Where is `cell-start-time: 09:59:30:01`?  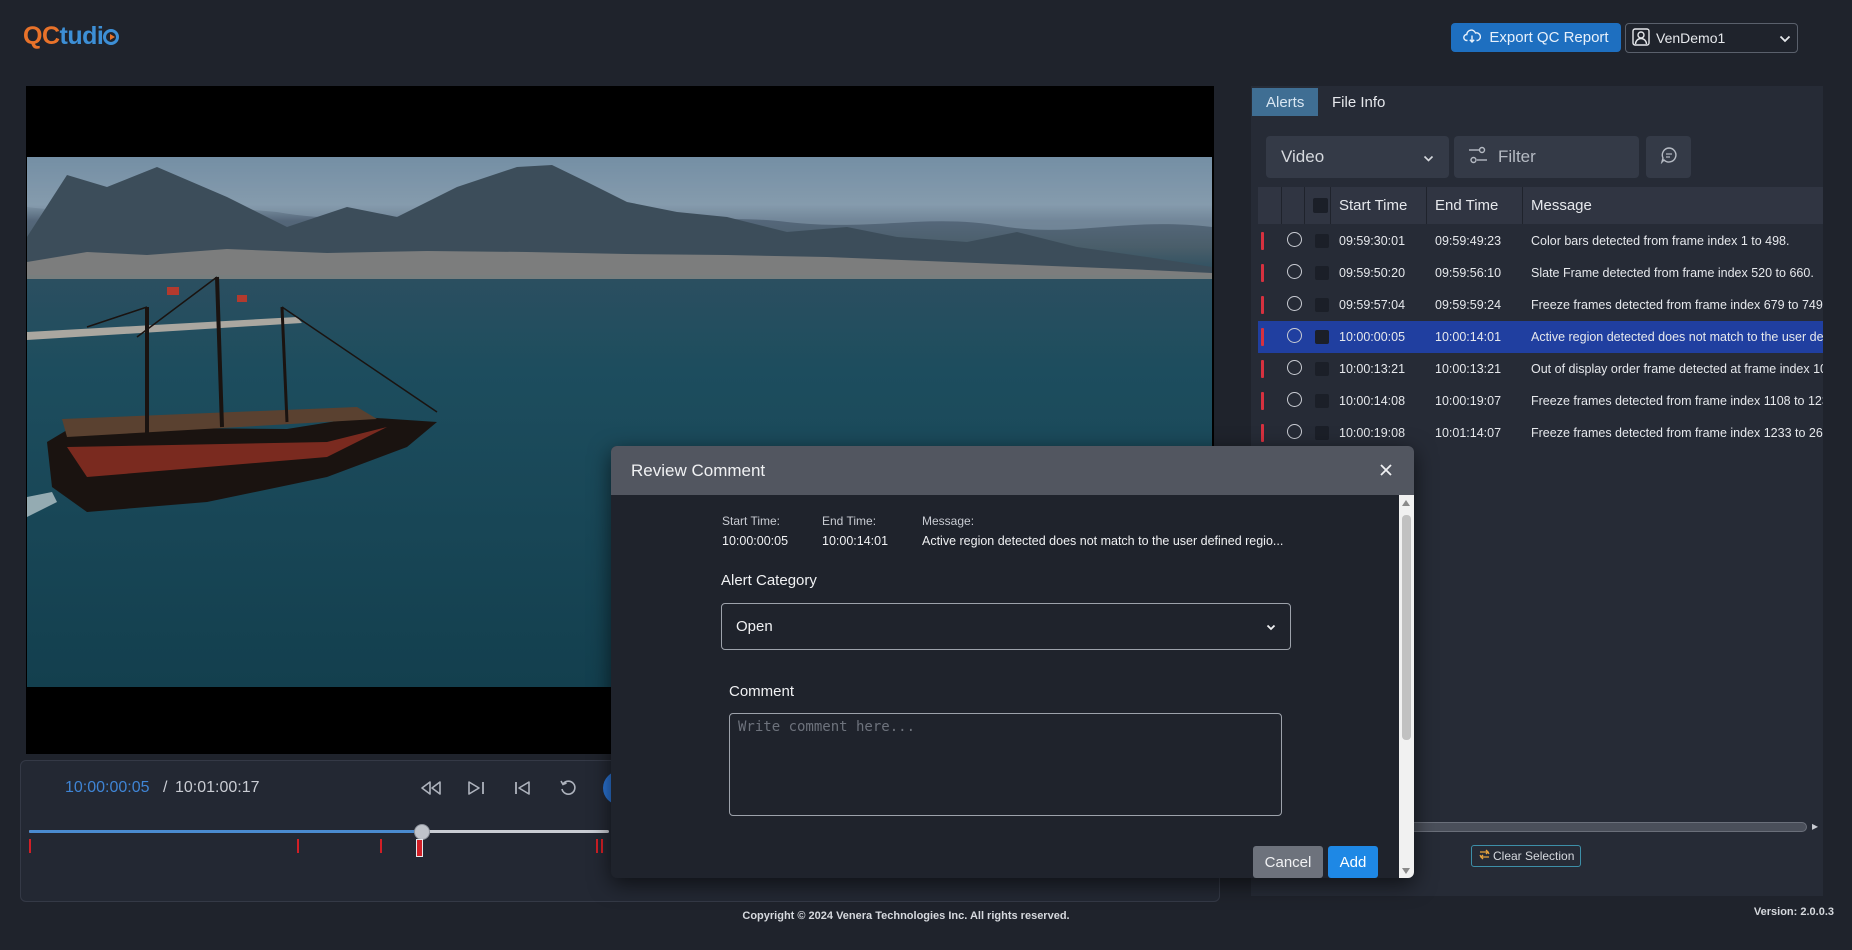
cell-start-time: 09:59:30:01 is located at coordinates (1372, 241).